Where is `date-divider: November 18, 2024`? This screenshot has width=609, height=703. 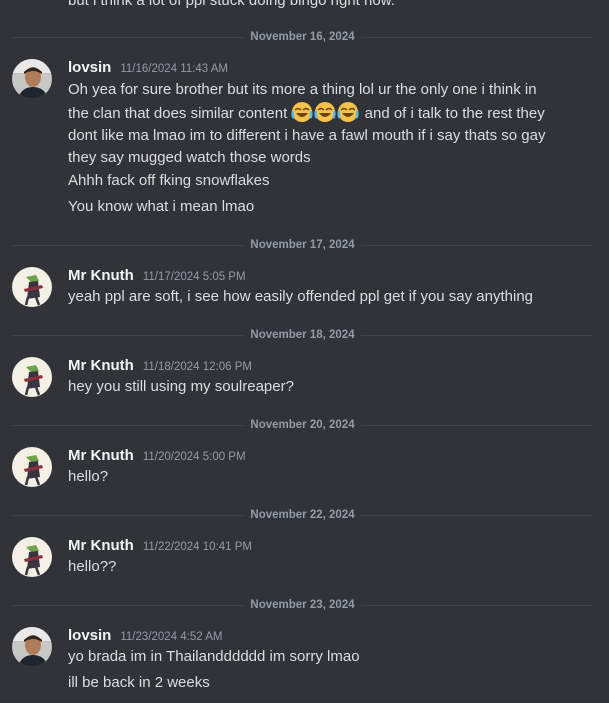
date-divider: November 18, 2024 is located at coordinates (303, 335).